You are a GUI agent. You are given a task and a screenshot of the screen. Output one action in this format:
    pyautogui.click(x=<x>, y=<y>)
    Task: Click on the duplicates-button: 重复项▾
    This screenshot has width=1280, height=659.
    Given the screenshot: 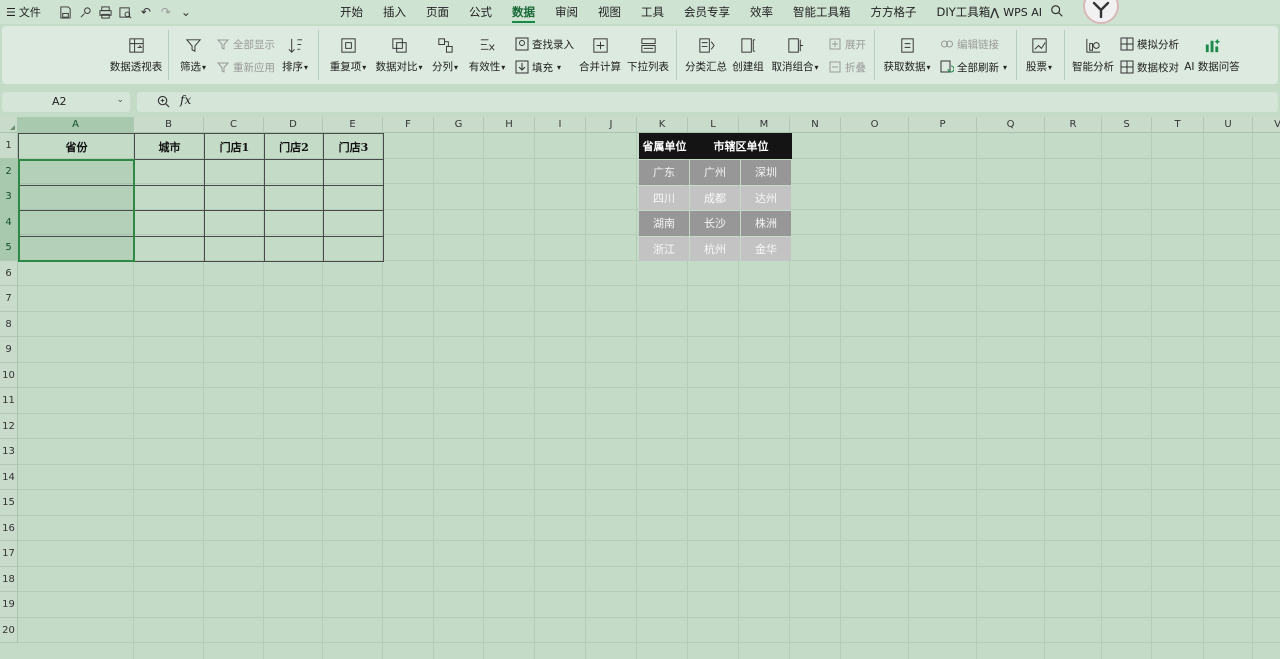 What is the action you would take?
    pyautogui.click(x=348, y=55)
    